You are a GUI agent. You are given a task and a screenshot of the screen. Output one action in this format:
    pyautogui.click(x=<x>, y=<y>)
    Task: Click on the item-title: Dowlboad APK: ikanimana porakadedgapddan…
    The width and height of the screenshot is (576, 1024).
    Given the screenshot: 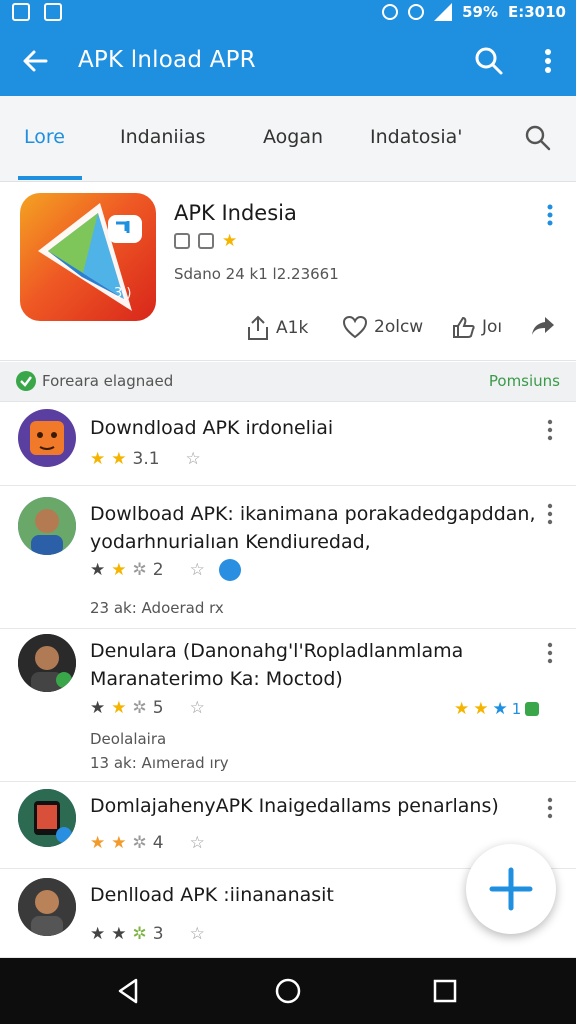 What is the action you would take?
    pyautogui.click(x=313, y=514)
    